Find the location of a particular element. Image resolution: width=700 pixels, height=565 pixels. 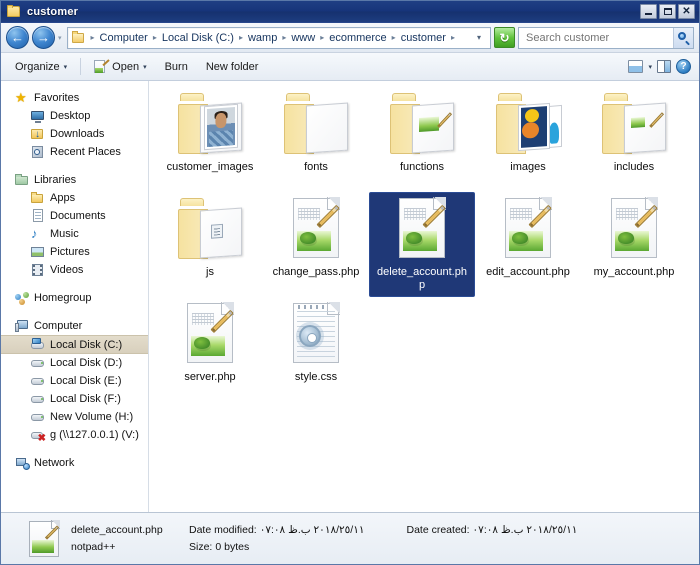

list-item: images is located at coordinates (528, 139).